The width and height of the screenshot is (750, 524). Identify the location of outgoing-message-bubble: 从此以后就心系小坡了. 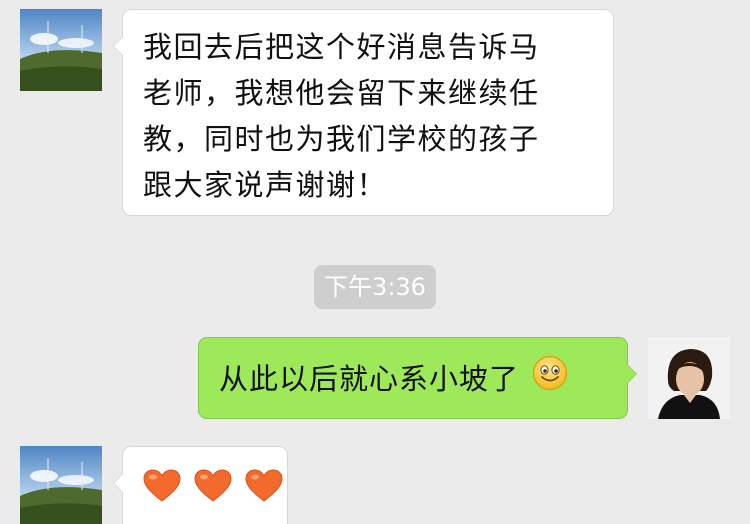
(417, 378).